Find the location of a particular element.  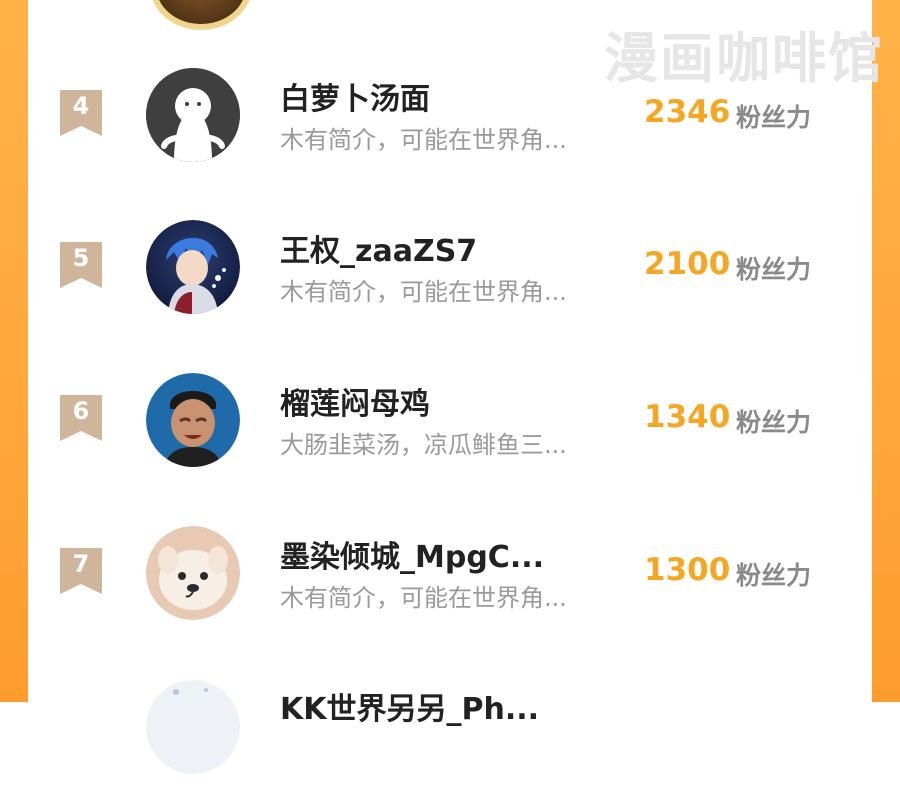

user-name: 白萝卜汤面 is located at coordinates (355, 96).